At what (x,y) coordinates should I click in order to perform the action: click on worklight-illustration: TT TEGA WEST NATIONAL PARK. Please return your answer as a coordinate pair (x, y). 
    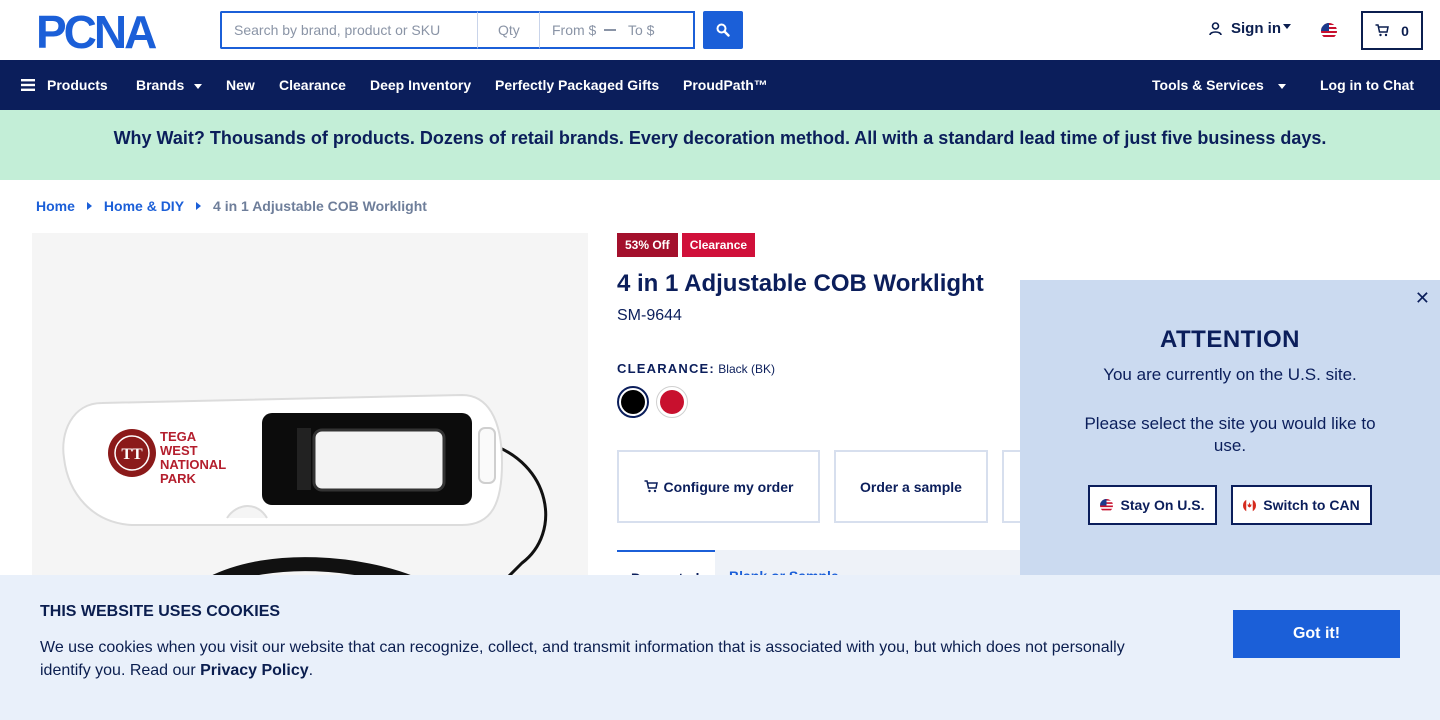
    Looking at the image, I should click on (304, 488).